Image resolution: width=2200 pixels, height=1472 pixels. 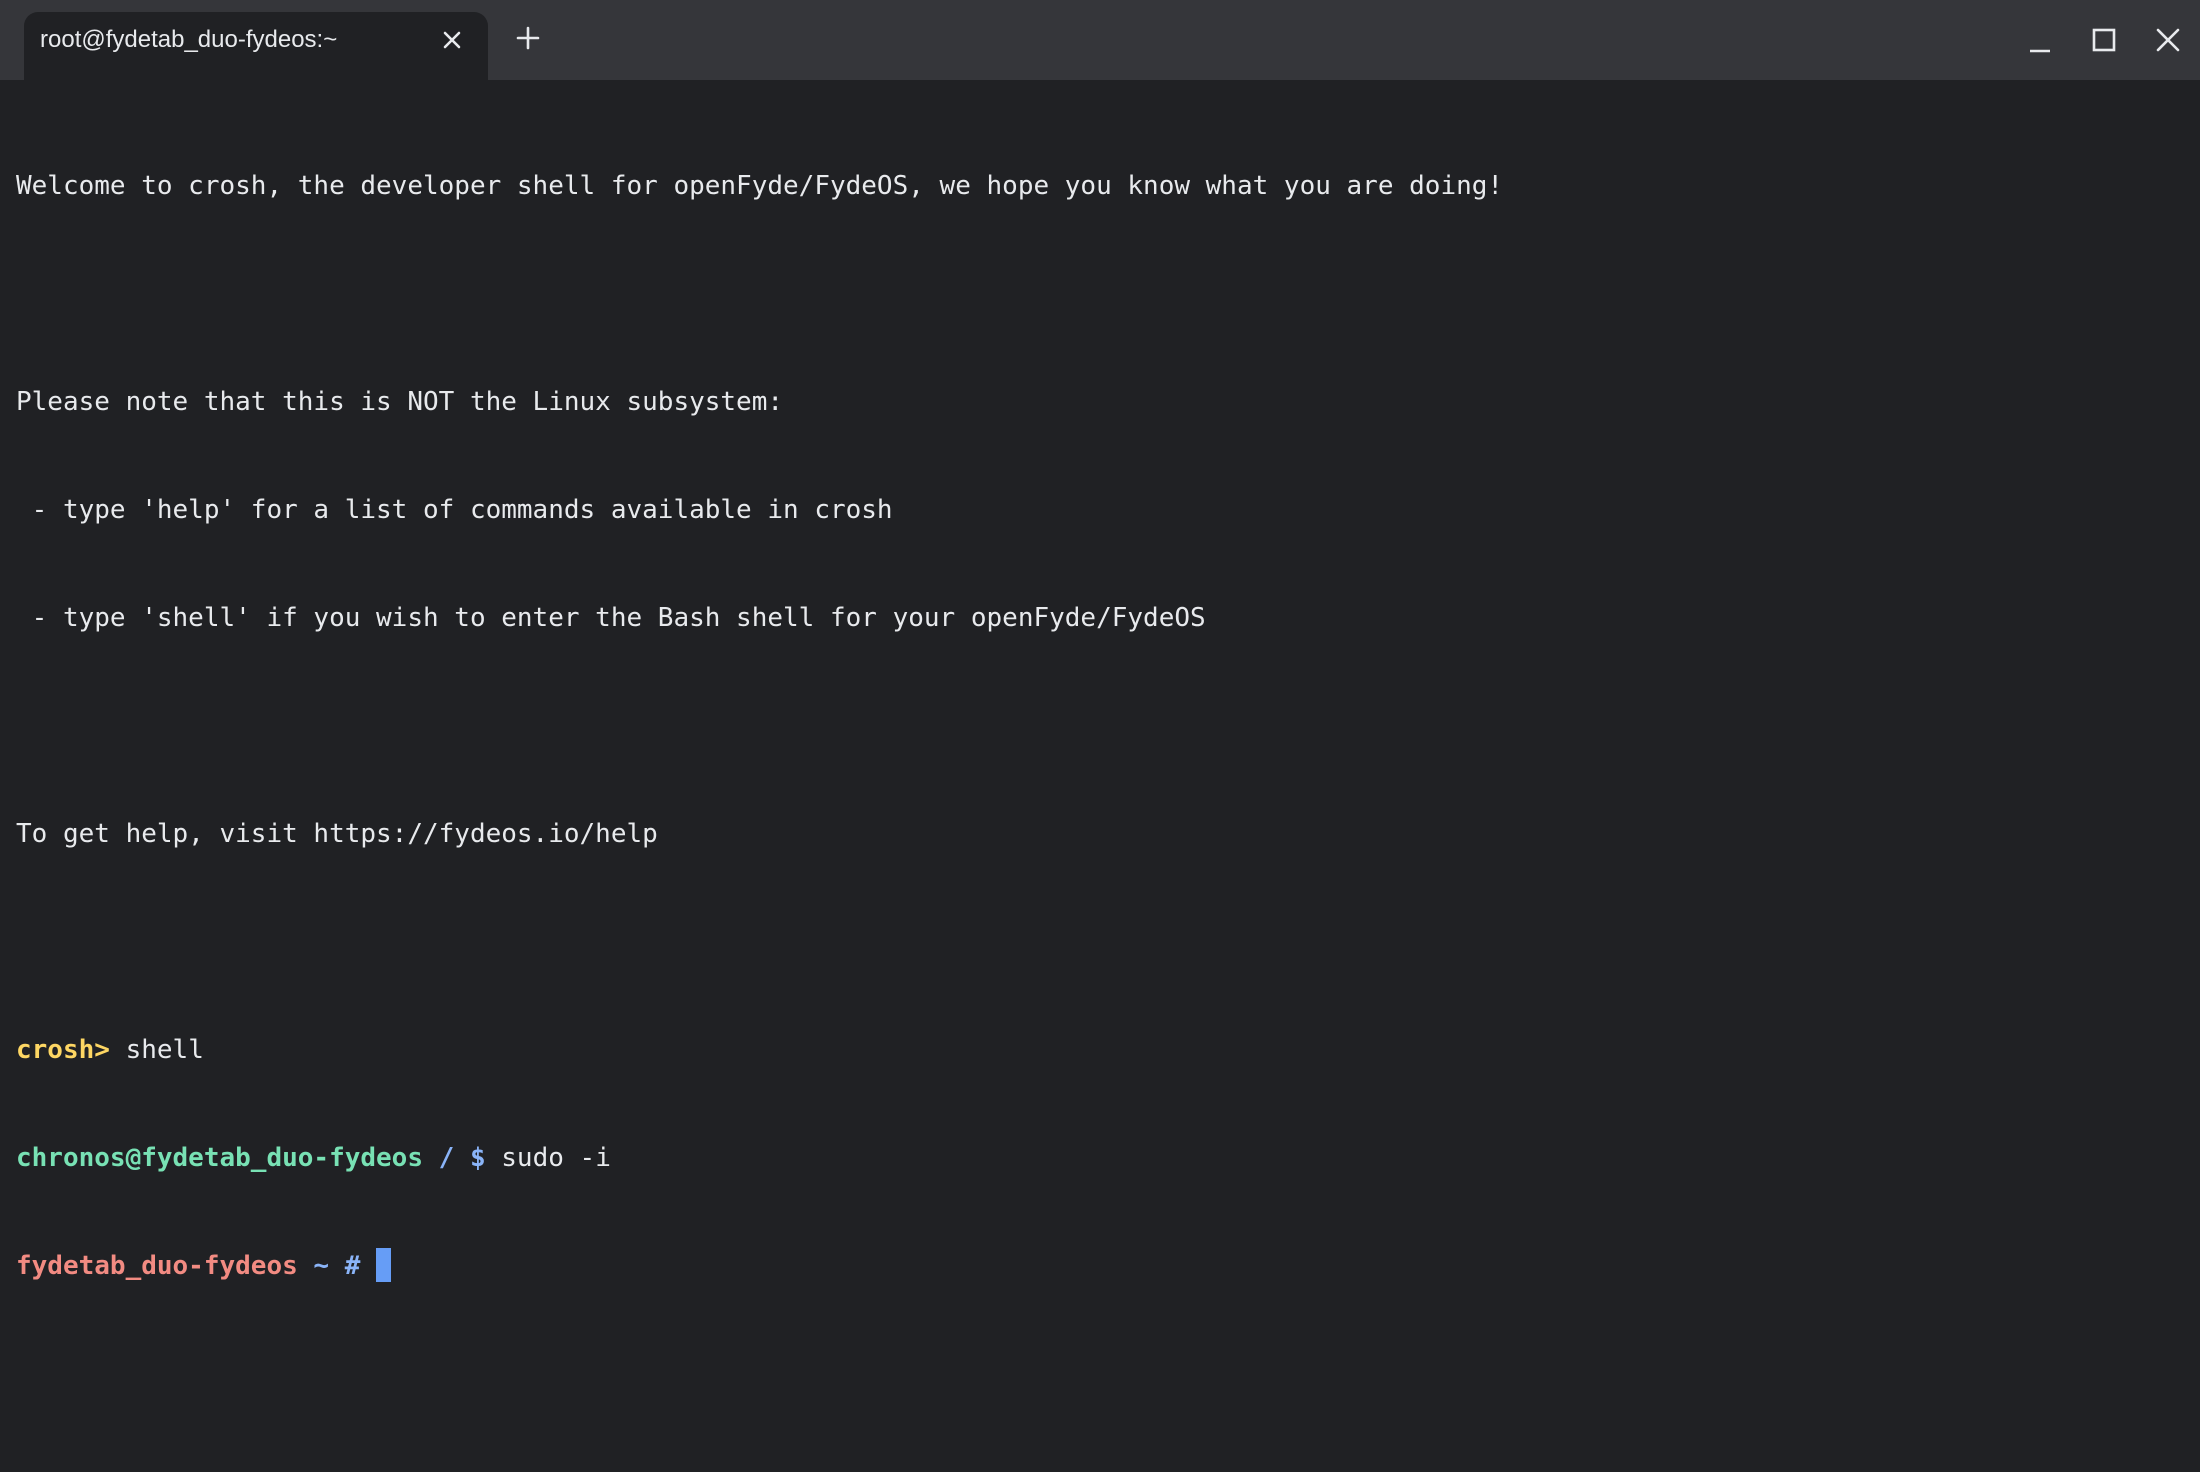 I want to click on tab-terminal: root@fydetab_duo-fydeos:~, so click(x=256, y=46).